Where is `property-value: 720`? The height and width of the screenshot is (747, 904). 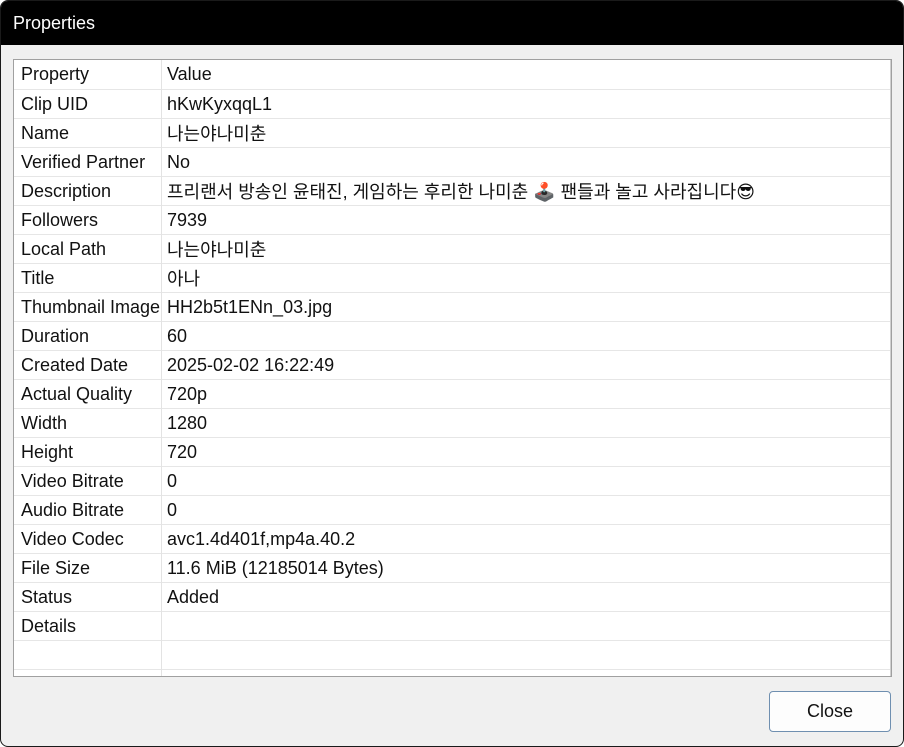
property-value: 720 is located at coordinates (182, 451).